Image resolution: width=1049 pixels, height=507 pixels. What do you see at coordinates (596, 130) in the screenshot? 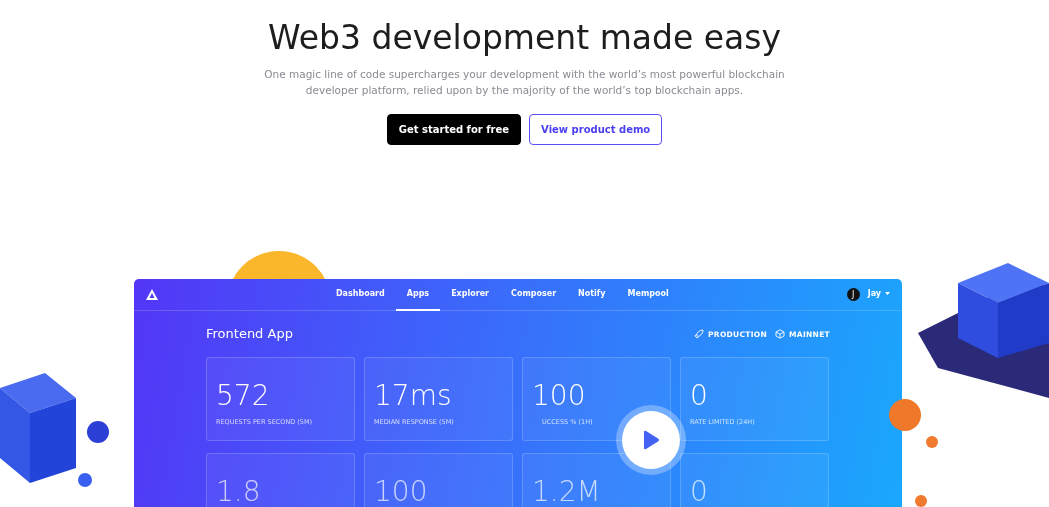
I see `demo-button: View product demo` at bounding box center [596, 130].